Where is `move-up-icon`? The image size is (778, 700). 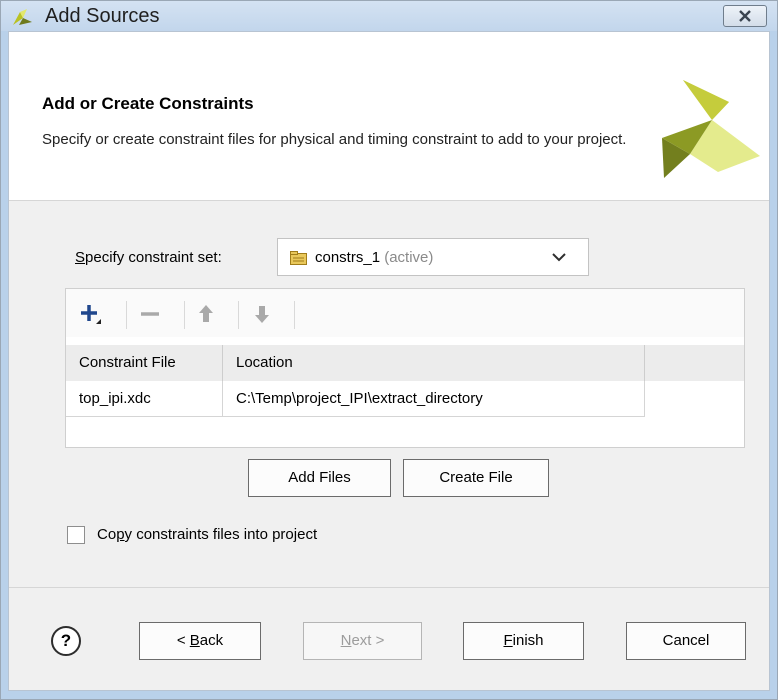
move-up-icon is located at coordinates (206, 314).